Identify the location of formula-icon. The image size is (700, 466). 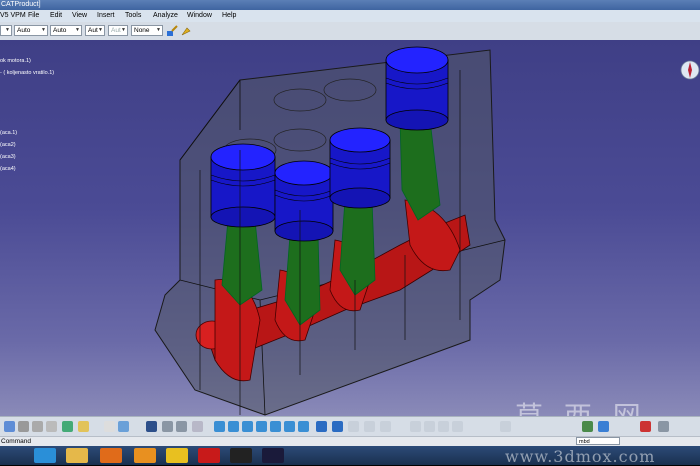
(109, 426).